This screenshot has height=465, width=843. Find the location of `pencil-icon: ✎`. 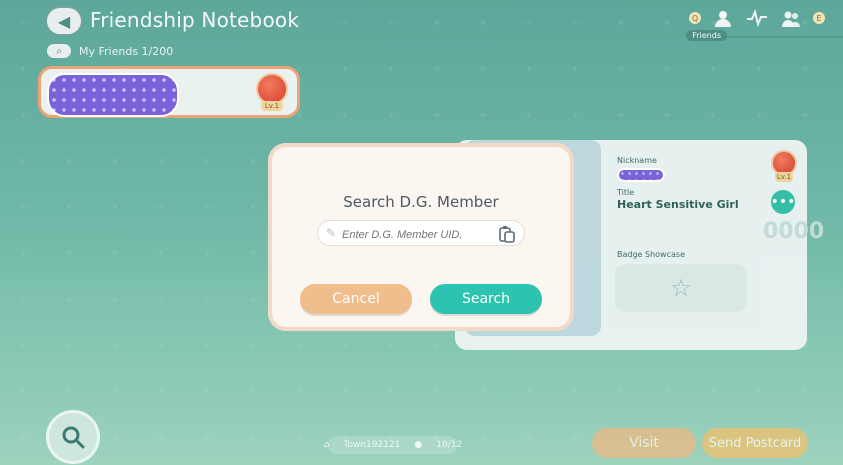

pencil-icon: ✎ is located at coordinates (331, 233).